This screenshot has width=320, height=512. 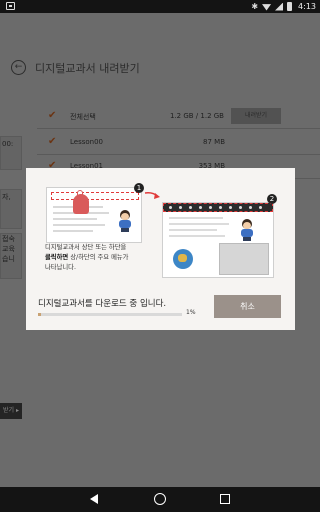 What do you see at coordinates (272, 199) in the screenshot?
I see `step-badge: 2` at bounding box center [272, 199].